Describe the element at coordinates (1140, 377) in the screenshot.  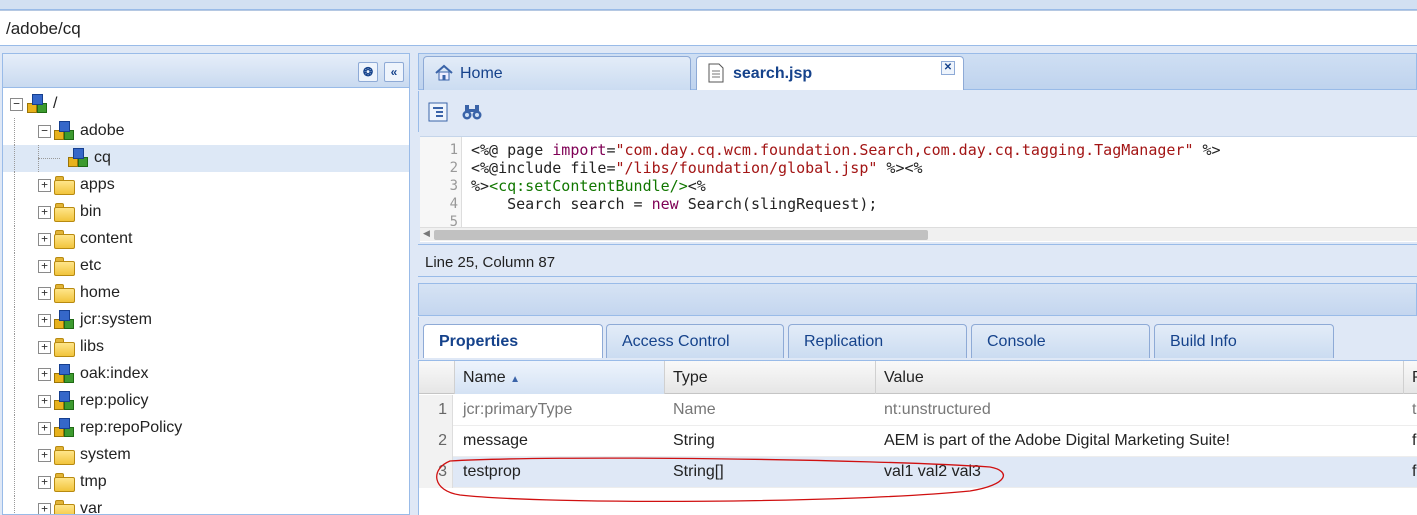
I see `column-header-value: Value` at that location.